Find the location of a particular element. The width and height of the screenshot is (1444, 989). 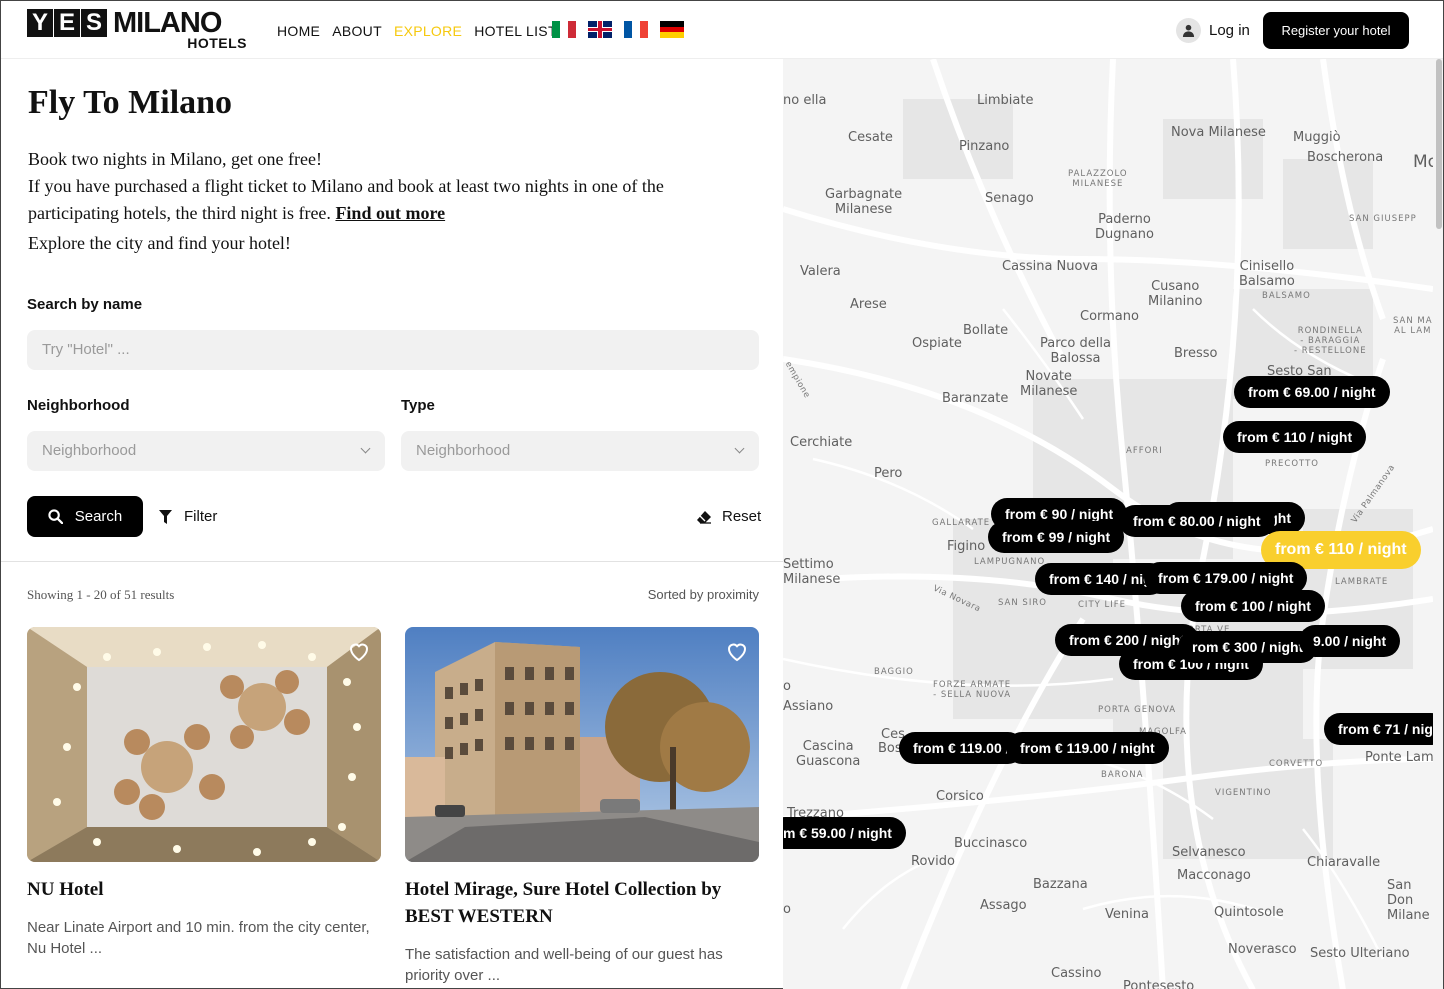

map-place-label: Garbagnate Milanese is located at coordinates (864, 202).